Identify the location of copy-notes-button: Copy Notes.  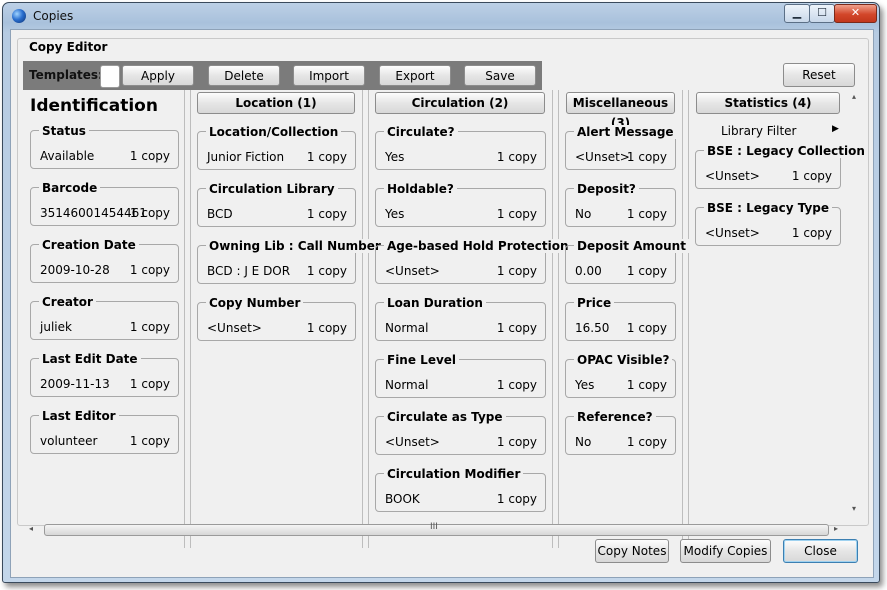
(632, 551).